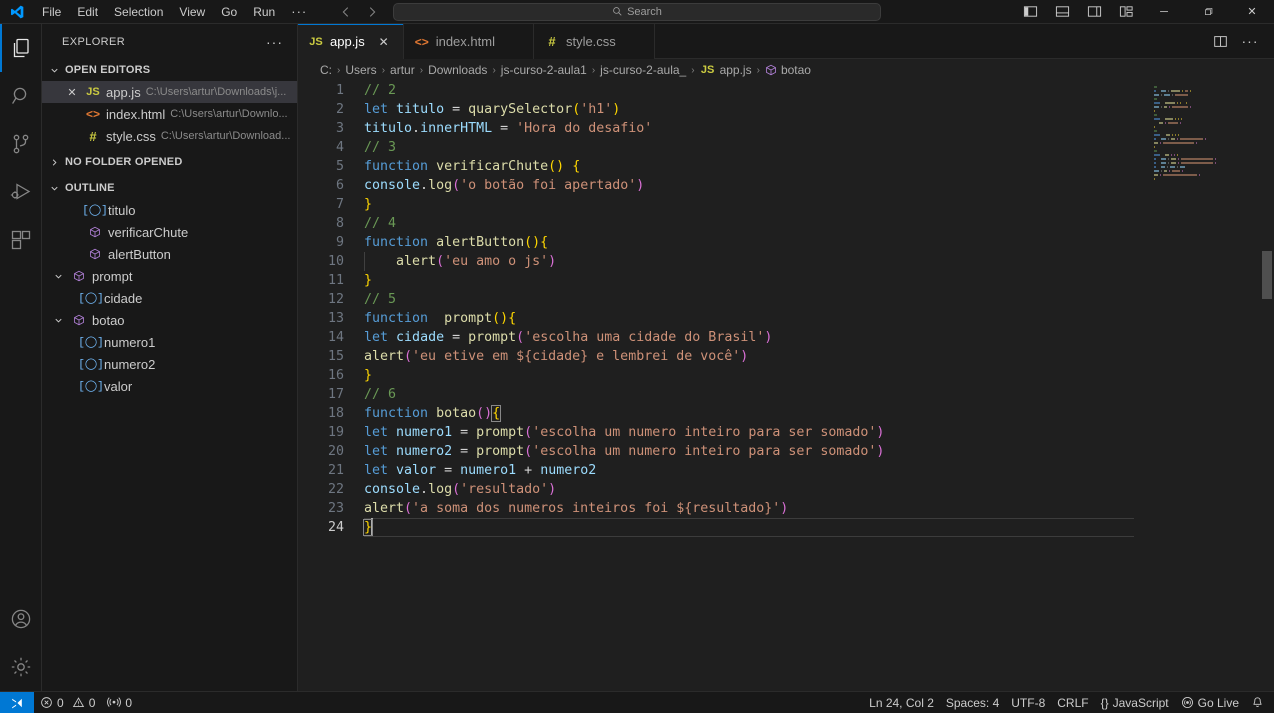  What do you see at coordinates (169, 70) in the screenshot?
I see `section-open-editors: OPEN EDITORS` at bounding box center [169, 70].